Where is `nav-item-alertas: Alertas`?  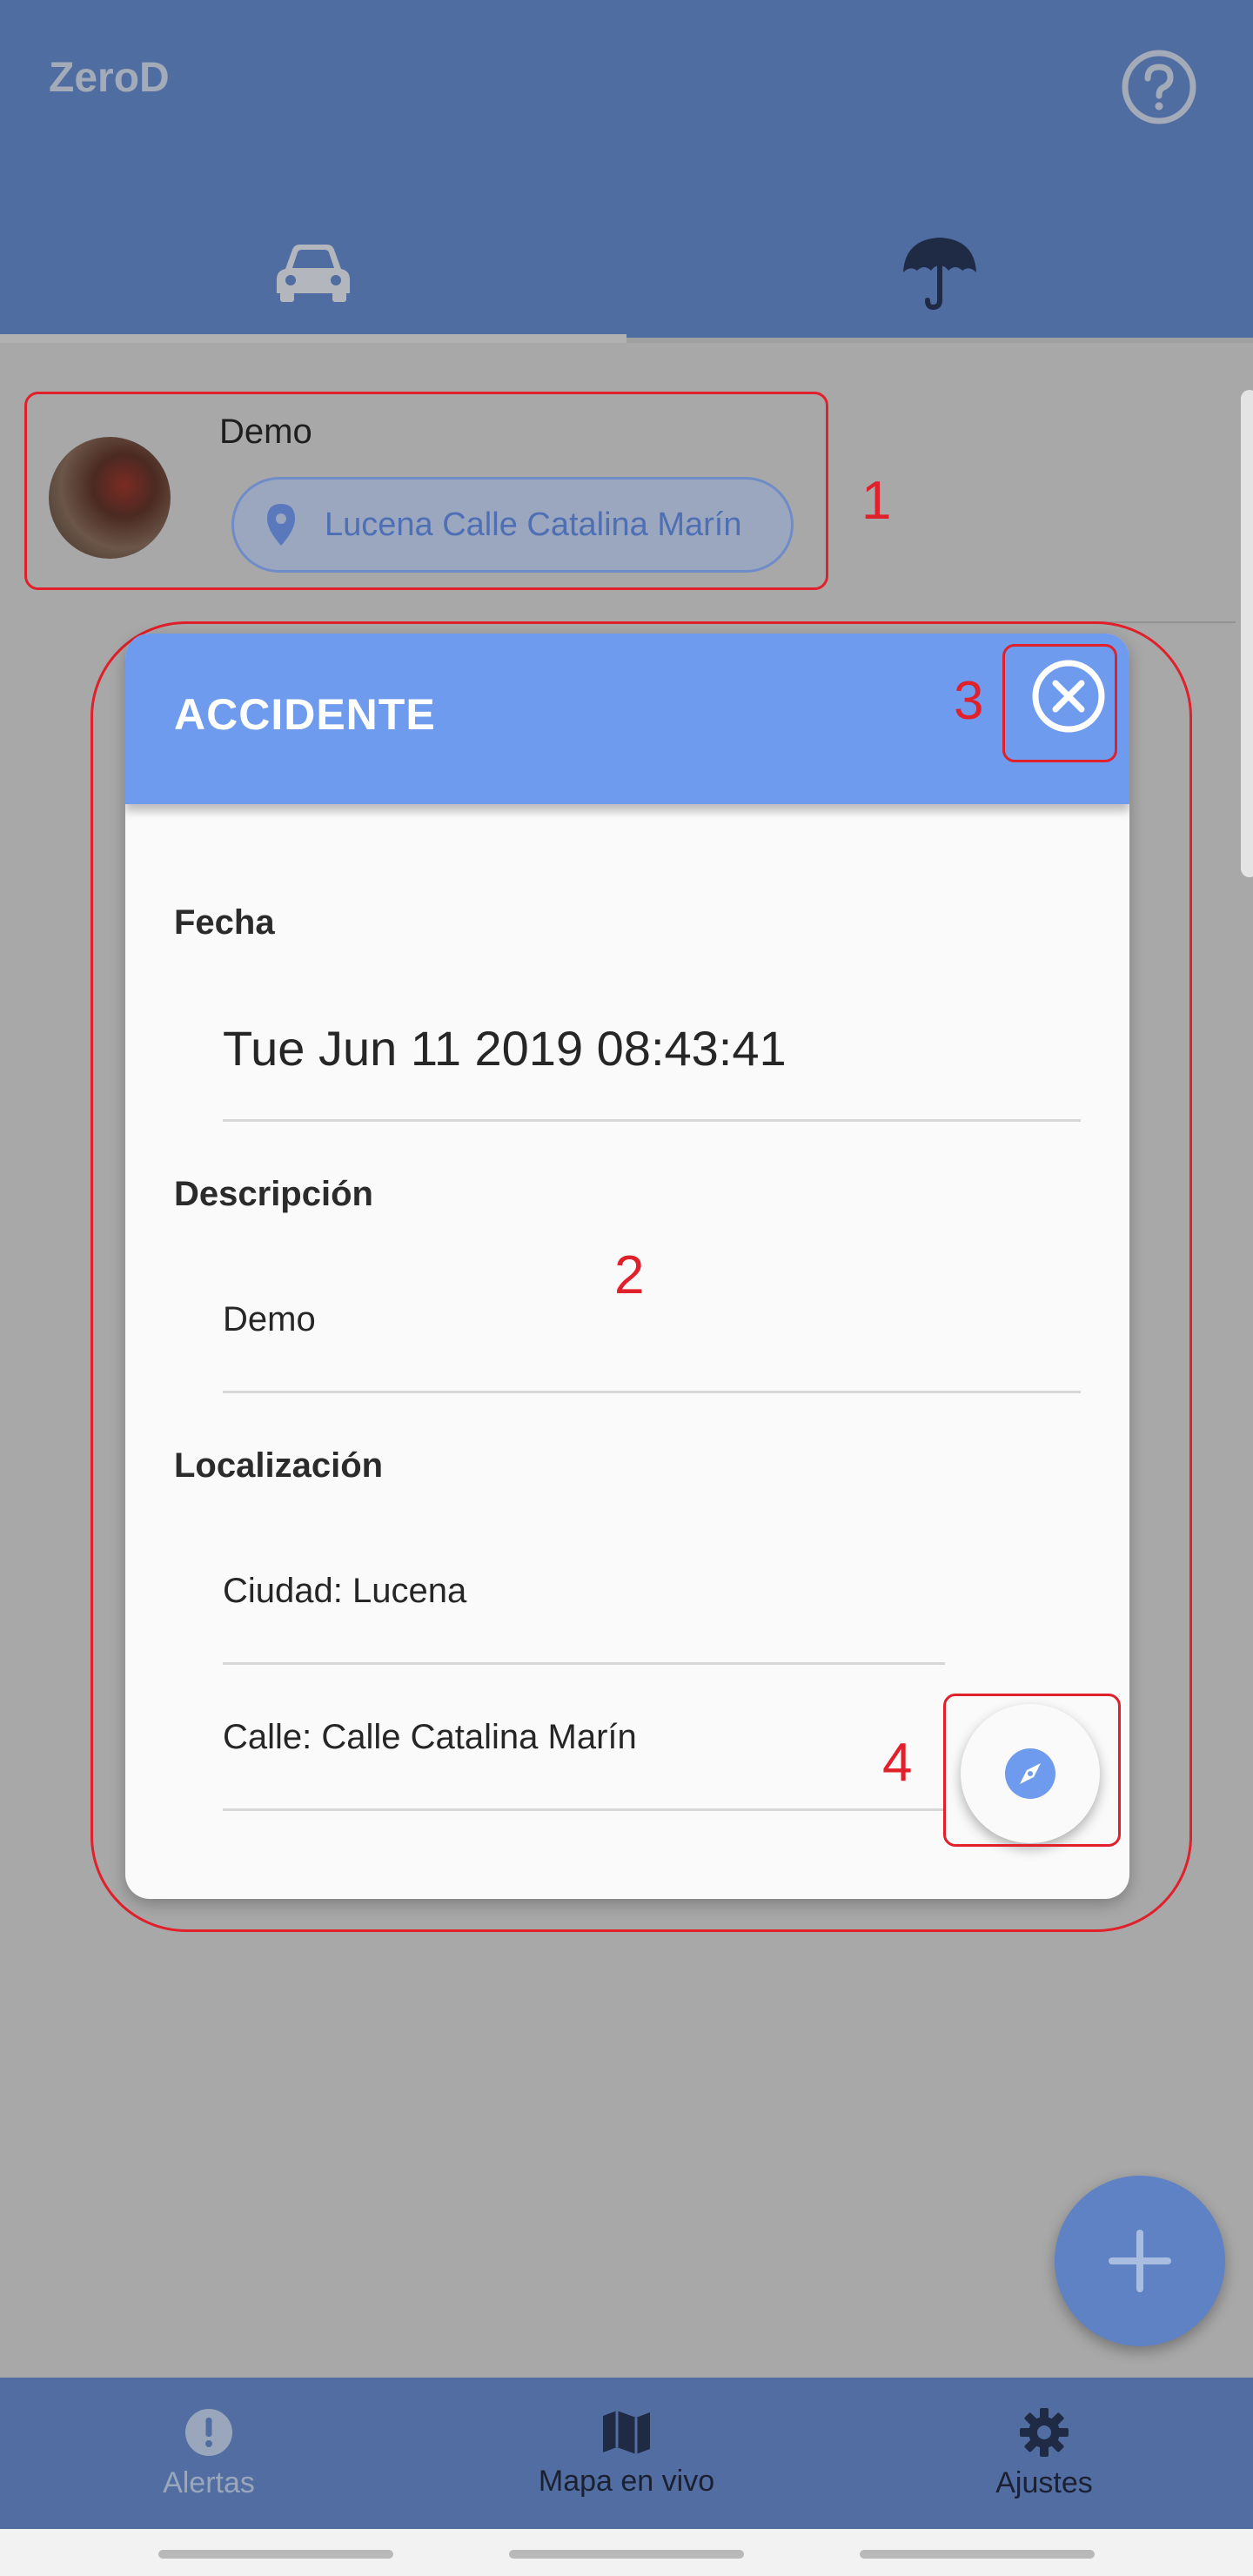
nav-item-alertas: Alertas is located at coordinates (209, 2454).